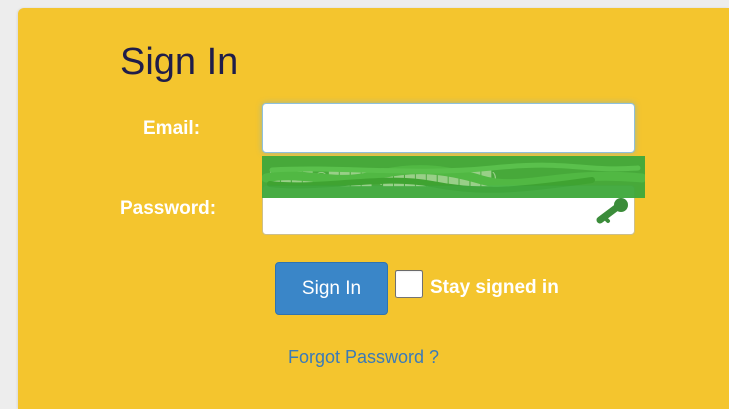 The height and width of the screenshot is (409, 729). What do you see at coordinates (172, 128) in the screenshot?
I see `email-label: Email:` at bounding box center [172, 128].